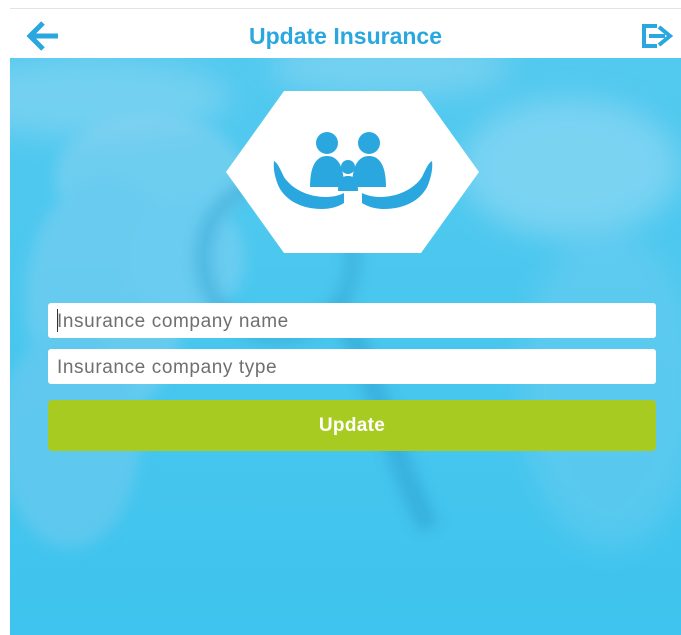 The image size is (681, 635). I want to click on text-cursor, so click(57, 320).